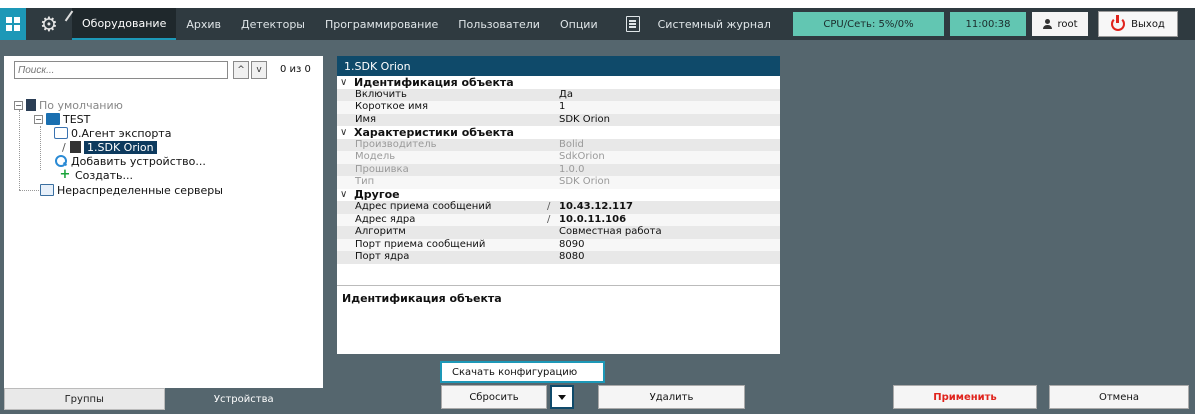  Describe the element at coordinates (714, 24) in the screenshot. I see `system-journal-label: Системный журнал` at that location.